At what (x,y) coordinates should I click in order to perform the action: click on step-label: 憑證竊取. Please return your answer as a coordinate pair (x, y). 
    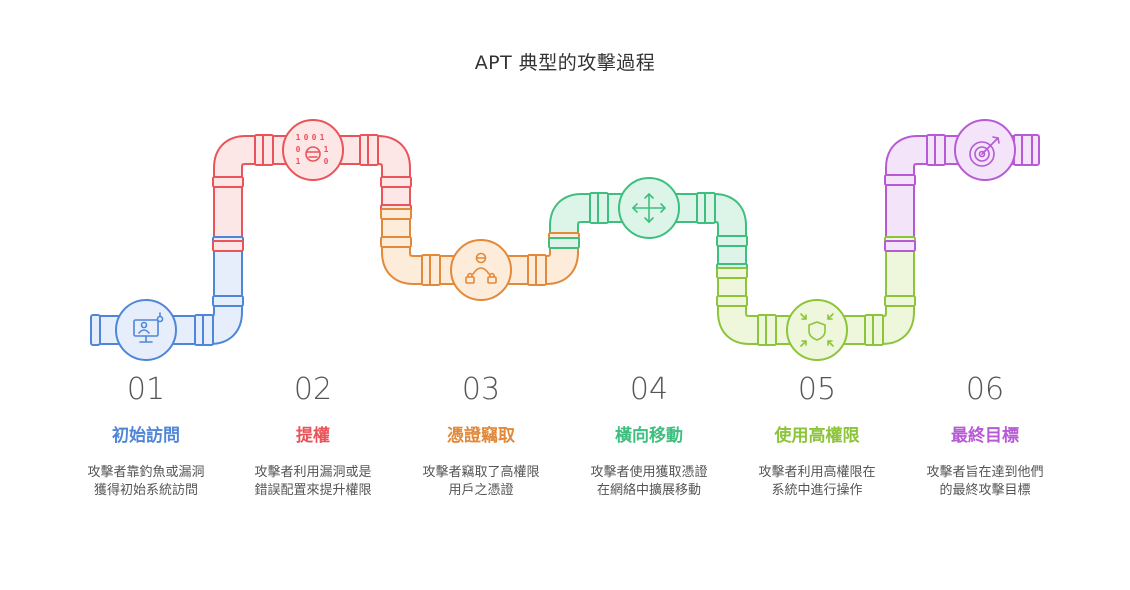
    Looking at the image, I should click on (481, 436).